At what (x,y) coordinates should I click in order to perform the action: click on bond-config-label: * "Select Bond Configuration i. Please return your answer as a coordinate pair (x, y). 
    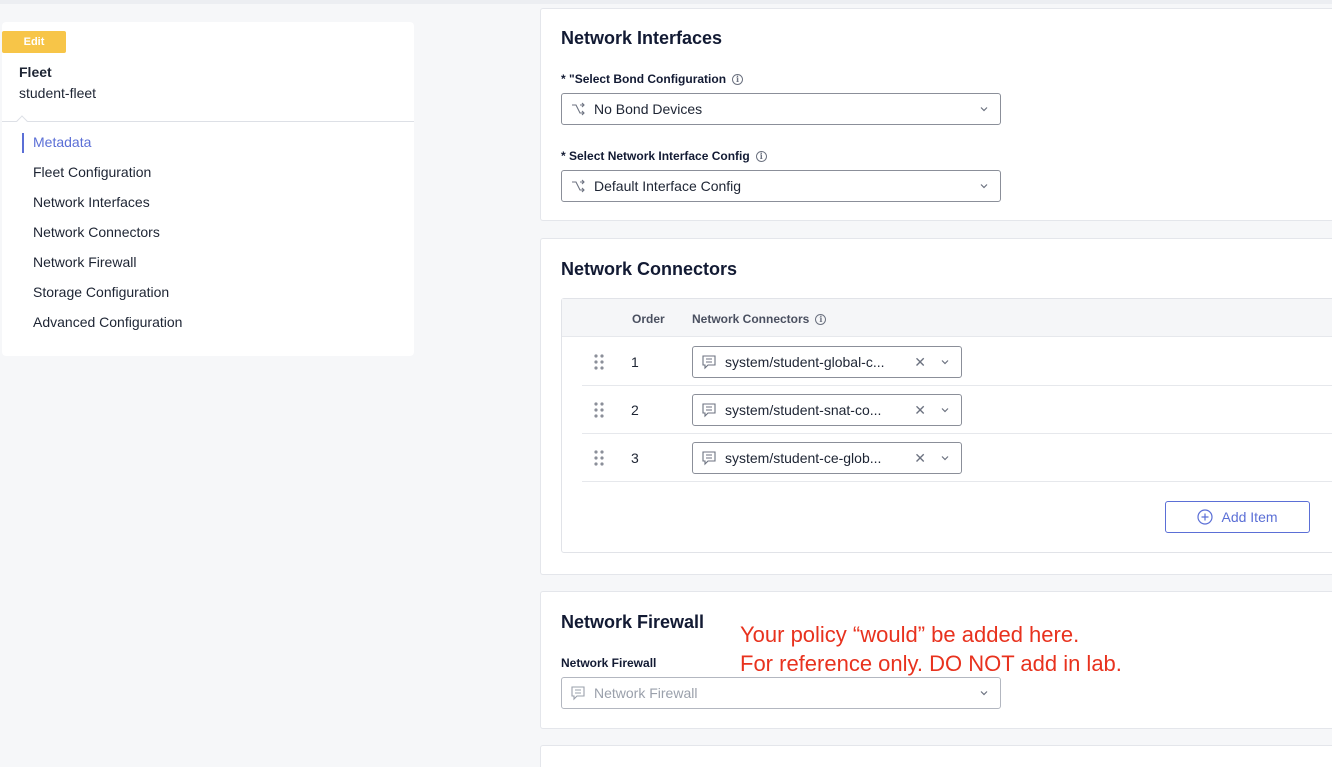
    Looking at the image, I should click on (652, 79).